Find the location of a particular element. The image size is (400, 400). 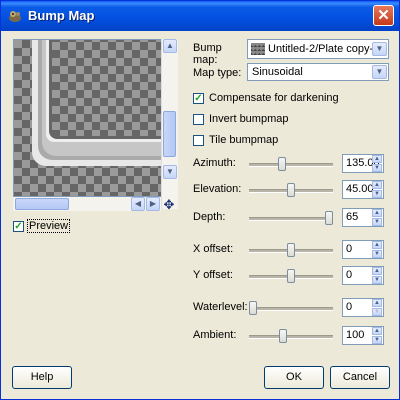

preview-vertical-scrollbar: ▲ ▼ is located at coordinates (169, 124).